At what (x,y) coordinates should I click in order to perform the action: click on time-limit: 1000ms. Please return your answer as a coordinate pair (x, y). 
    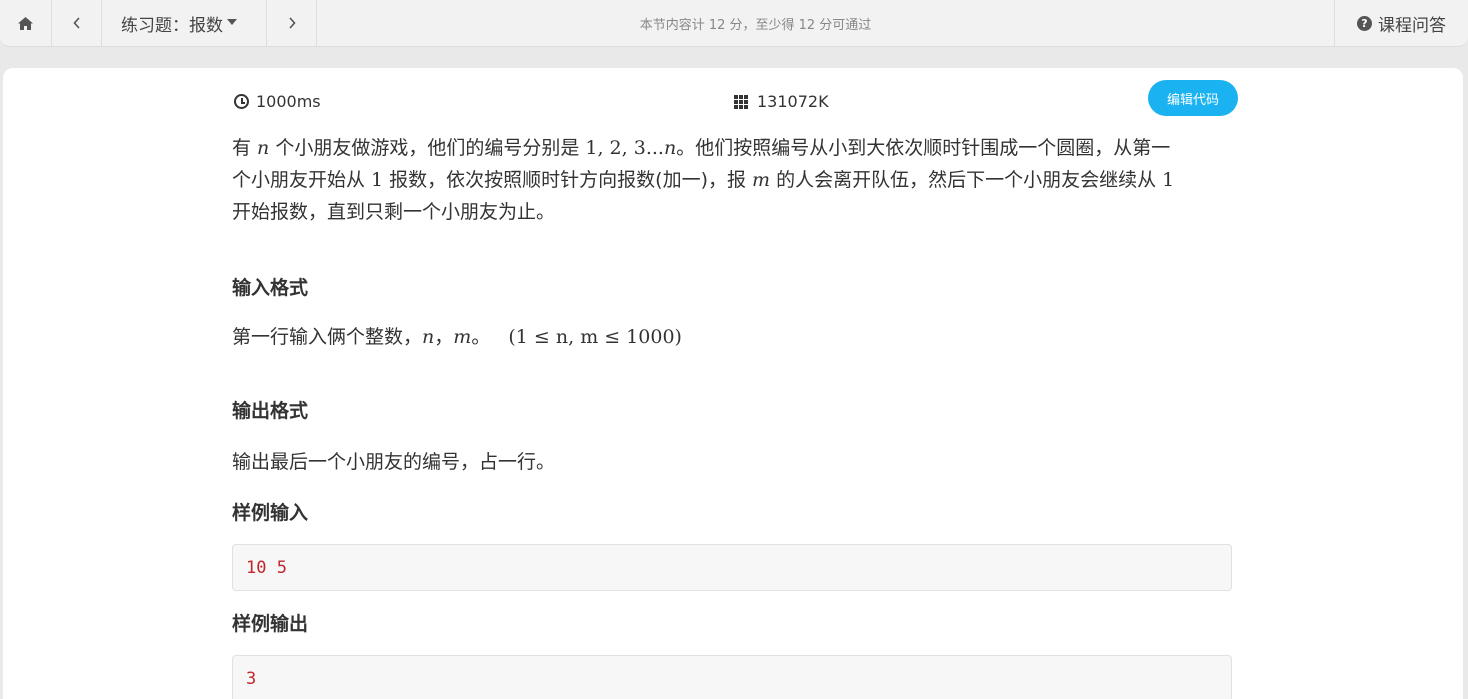
    Looking at the image, I should click on (277, 101).